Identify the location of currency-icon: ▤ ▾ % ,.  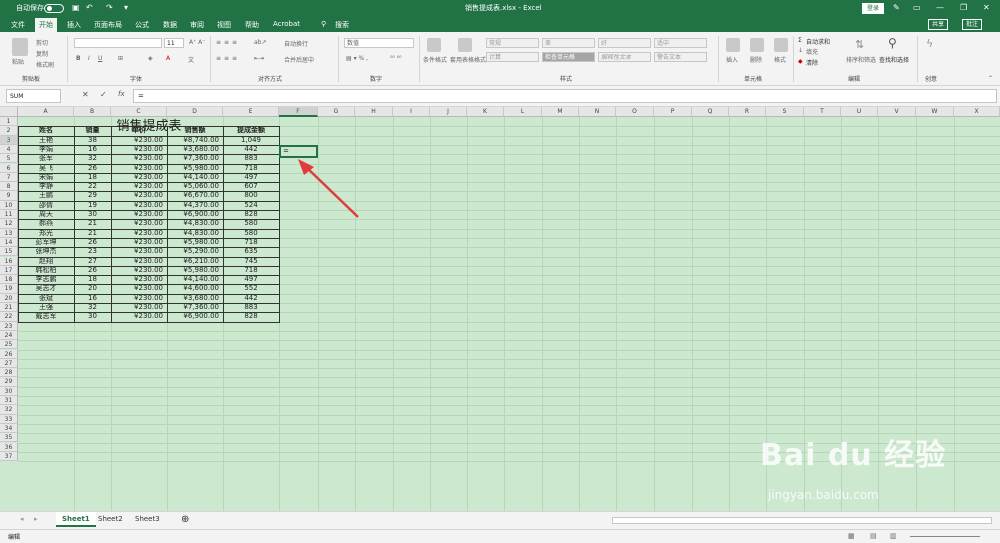
(357, 58).